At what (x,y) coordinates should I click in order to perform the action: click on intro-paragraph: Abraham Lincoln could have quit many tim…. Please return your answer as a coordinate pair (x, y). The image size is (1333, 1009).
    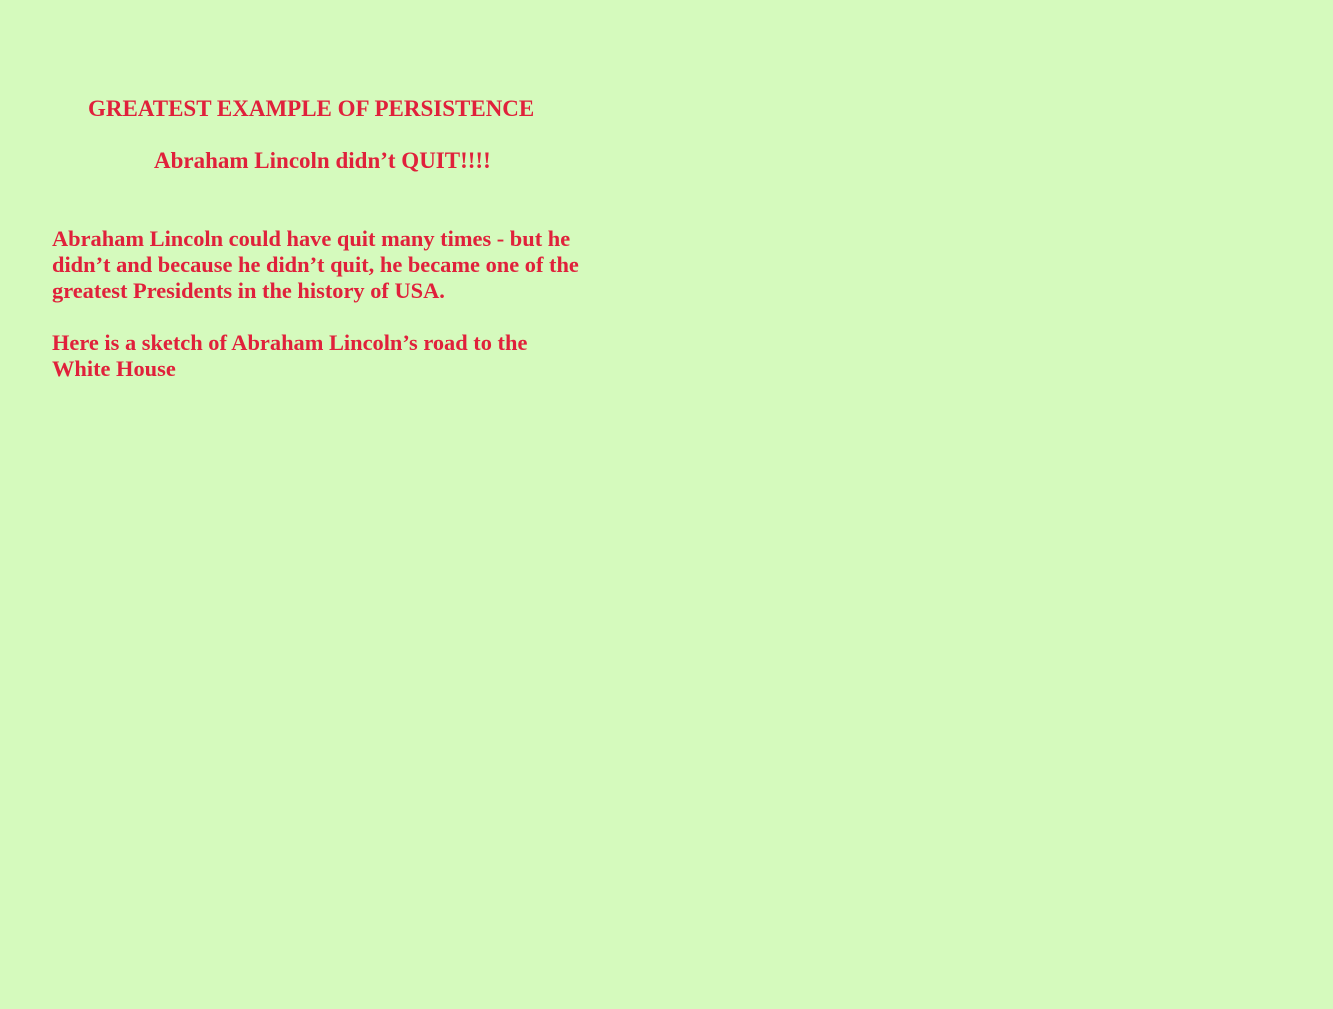
    Looking at the image, I should click on (315, 264).